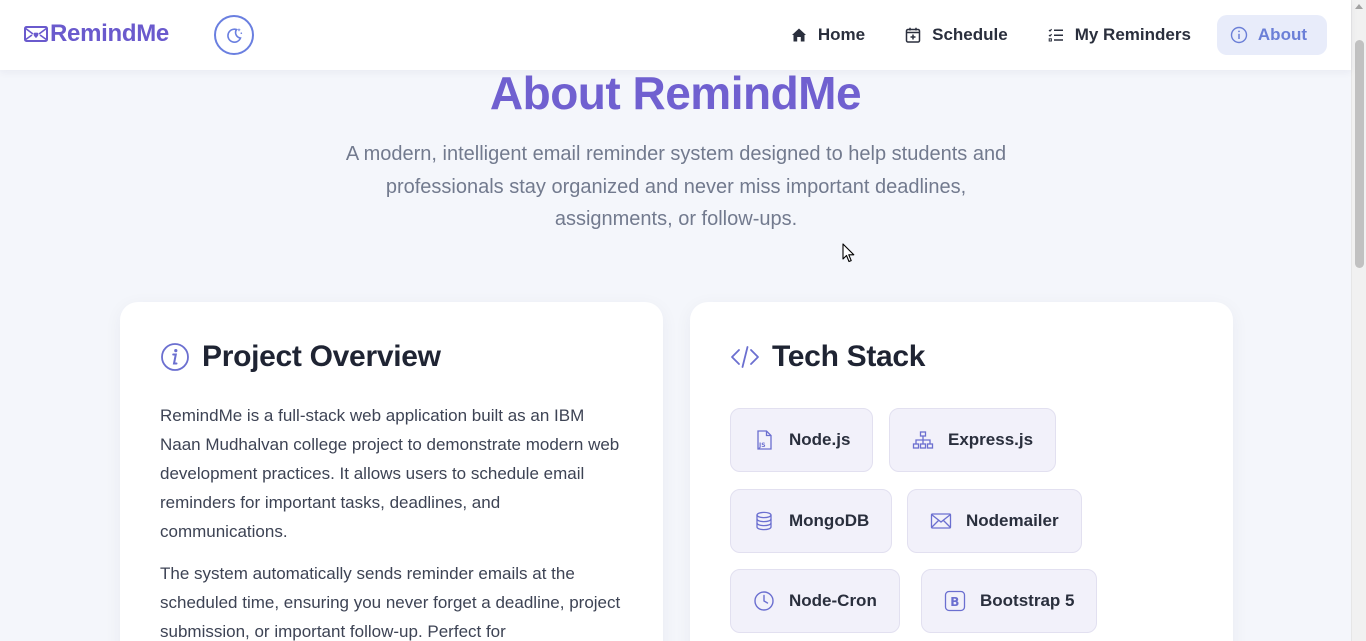  Describe the element at coordinates (833, 600) in the screenshot. I see `tech-item-label: Node-Cron` at that location.